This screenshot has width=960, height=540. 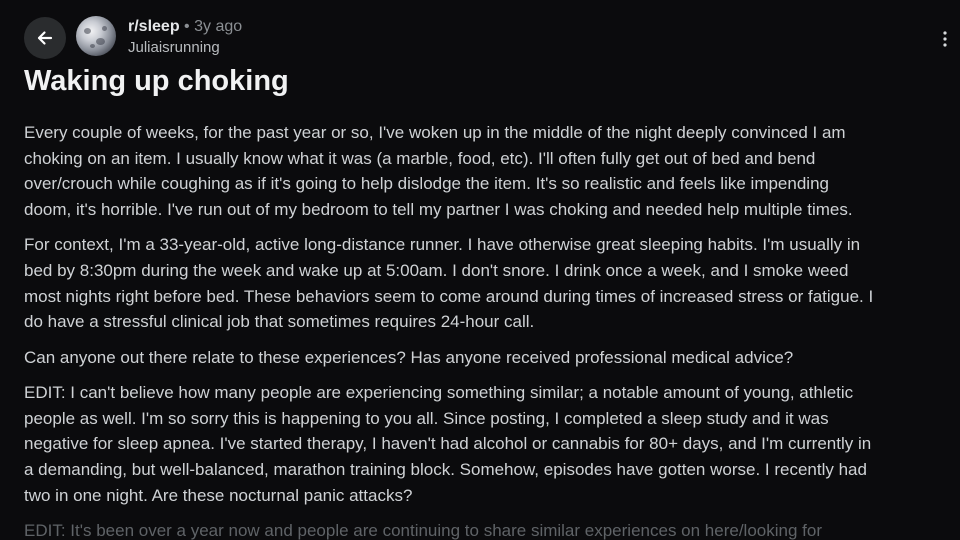 What do you see at coordinates (185, 37) in the screenshot?
I see `post-meta: r/sleep • 3y ago Juliaisrunning` at bounding box center [185, 37].